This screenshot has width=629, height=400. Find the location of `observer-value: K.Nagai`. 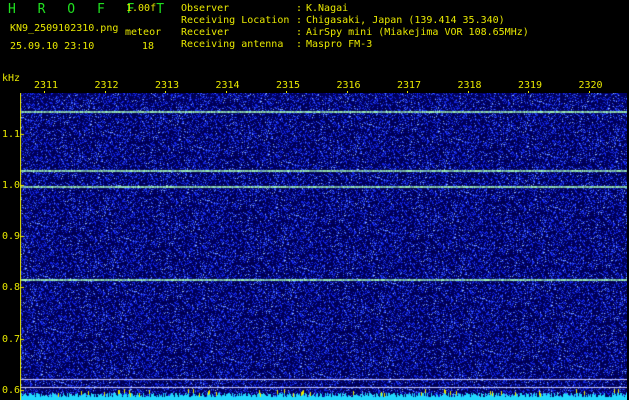

observer-value: K.Nagai is located at coordinates (327, 8).